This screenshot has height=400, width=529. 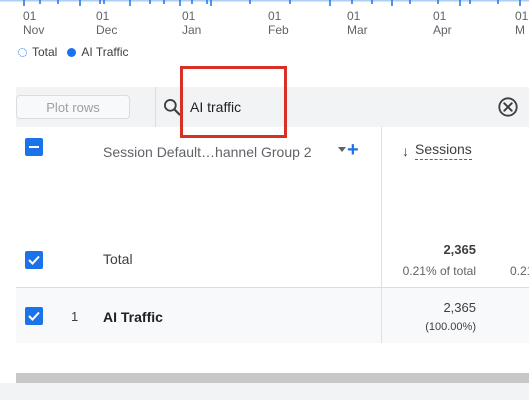 I want to click on sessions-column-header: ↓ Sessions, so click(x=437, y=150).